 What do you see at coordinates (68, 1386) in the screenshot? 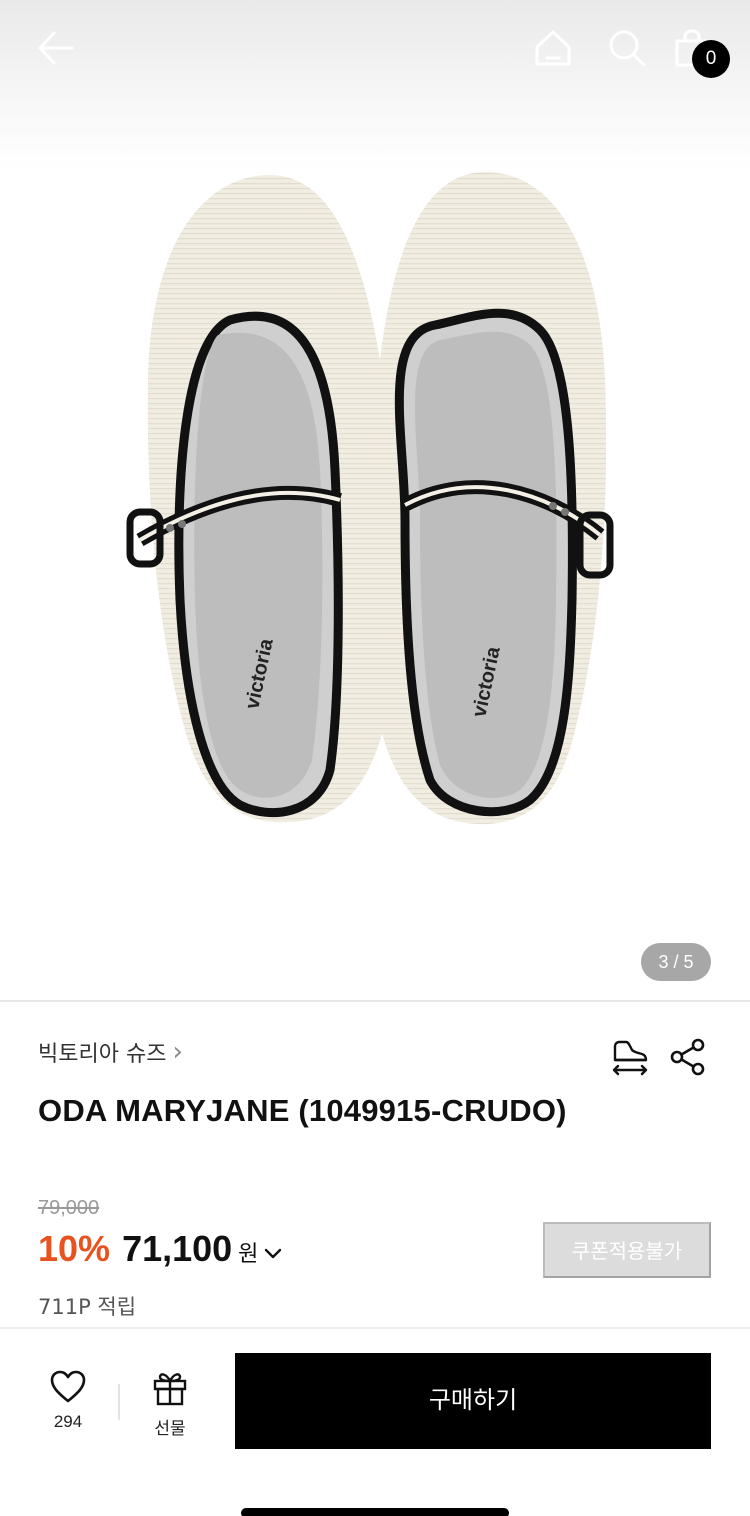
I see `heart-icon` at bounding box center [68, 1386].